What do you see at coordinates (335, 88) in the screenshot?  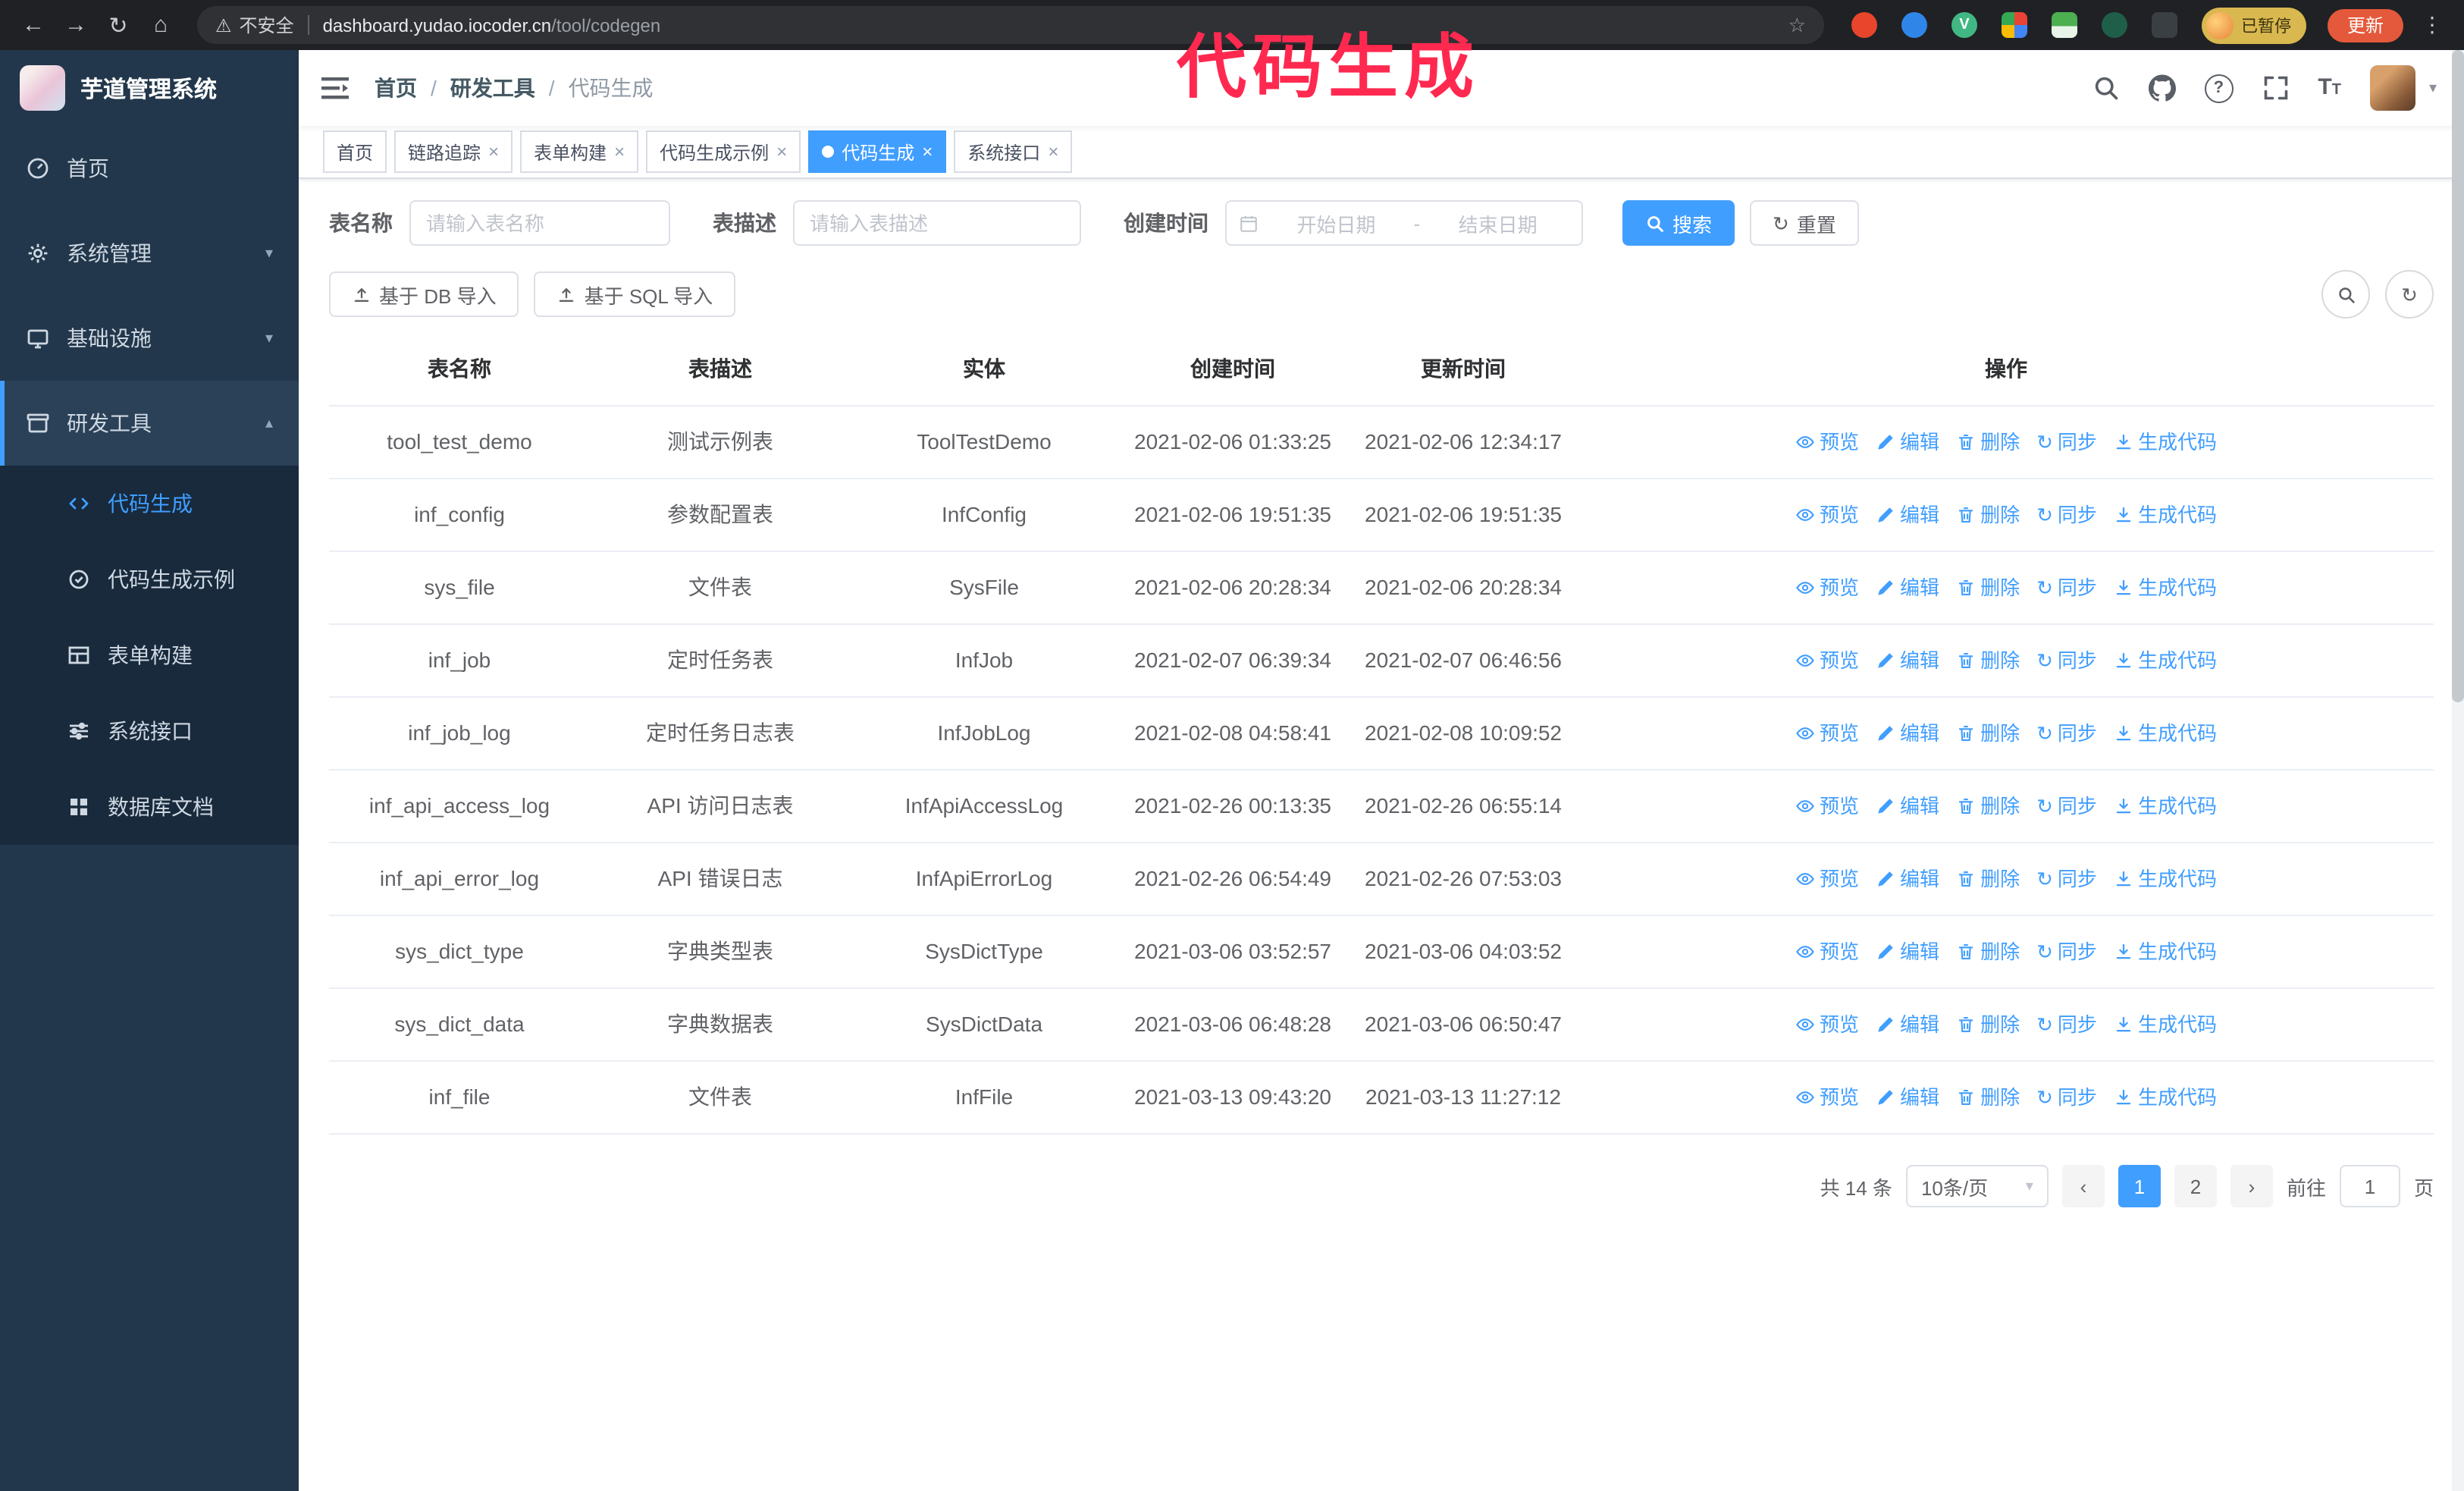 I see `hamburger-icon` at bounding box center [335, 88].